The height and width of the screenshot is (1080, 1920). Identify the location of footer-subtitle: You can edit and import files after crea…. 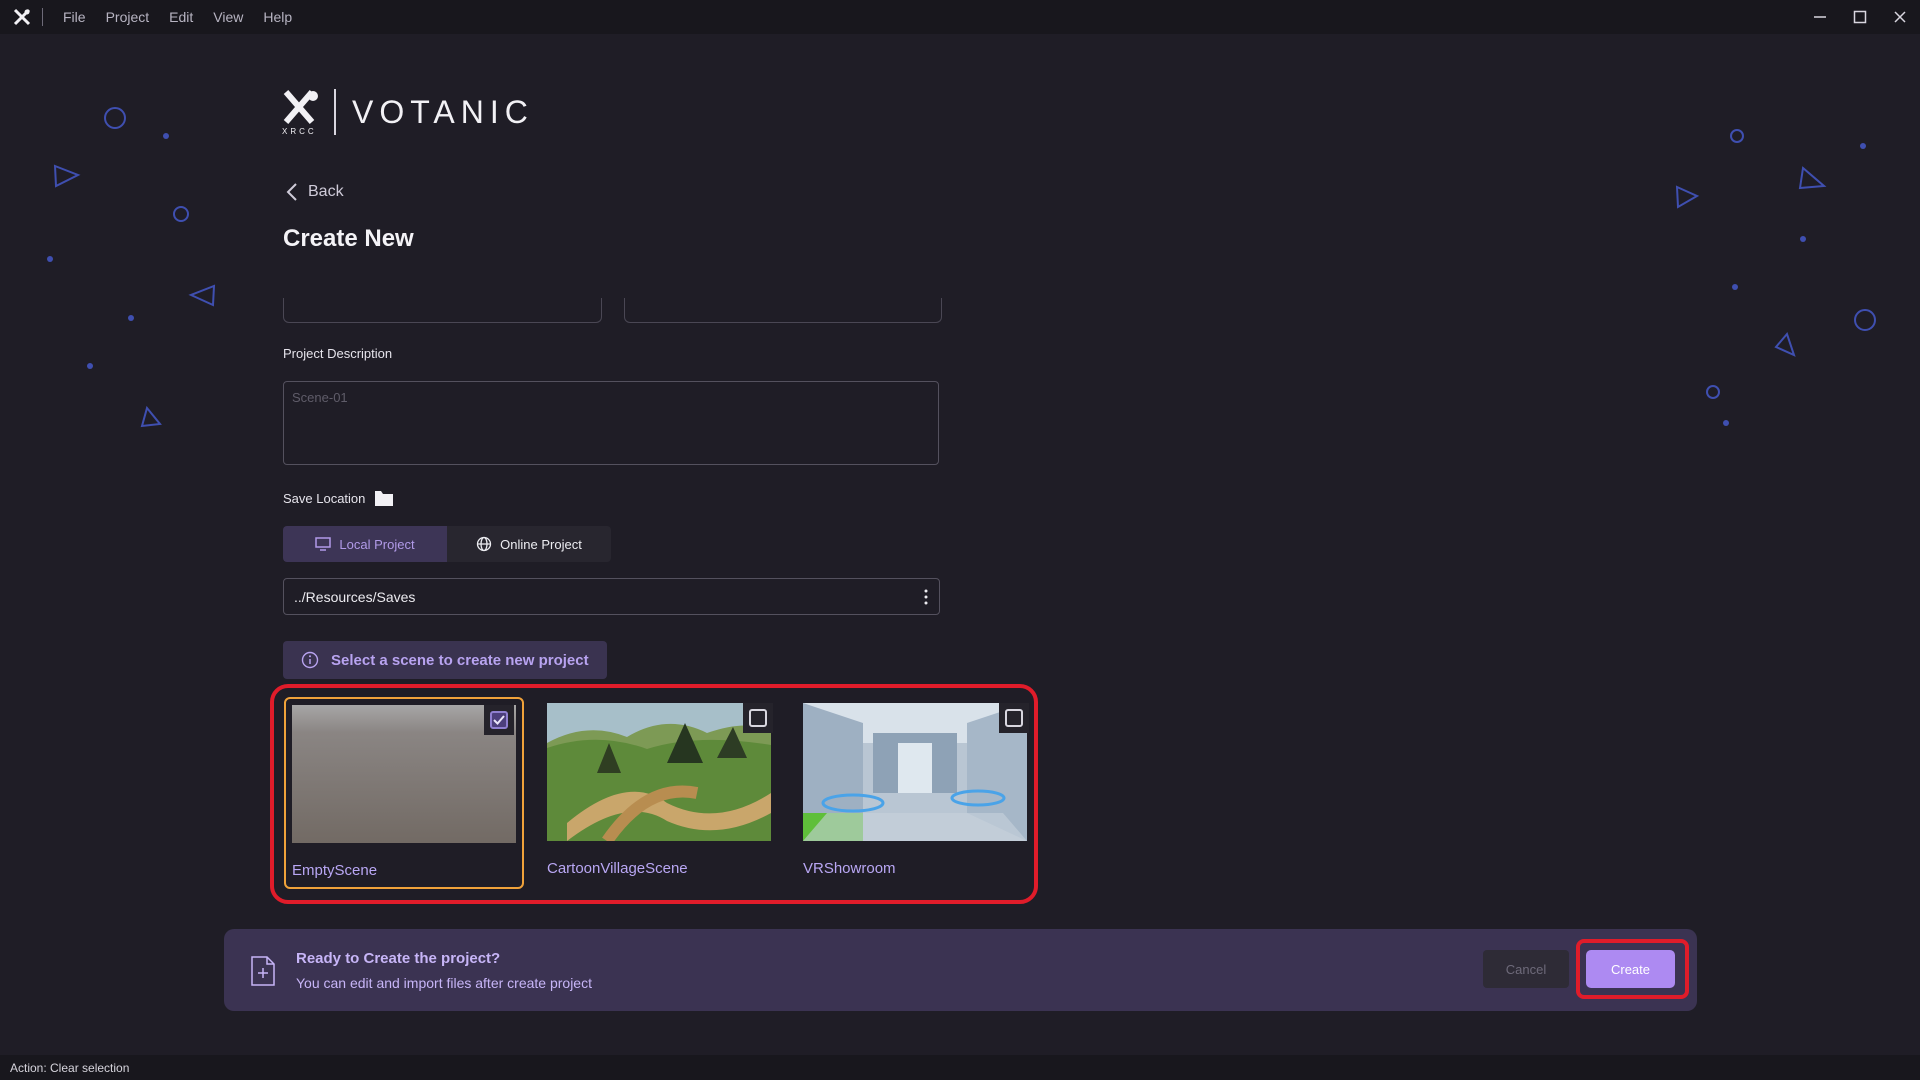
(444, 983).